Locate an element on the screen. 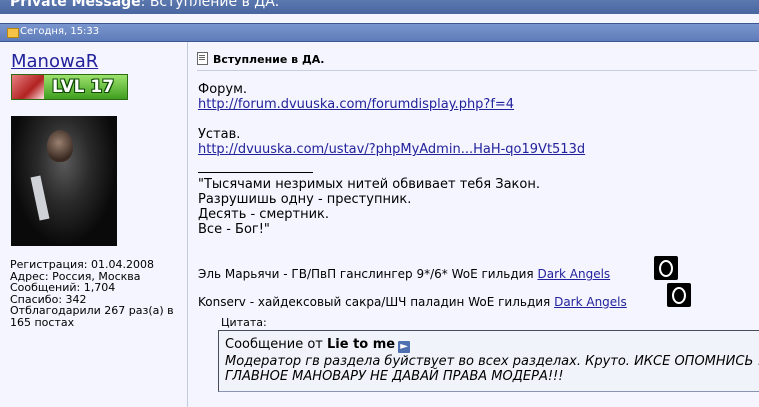 This screenshot has width=759, height=407. user-registration: Регистрация: 01.04.2008 is located at coordinates (82, 264).